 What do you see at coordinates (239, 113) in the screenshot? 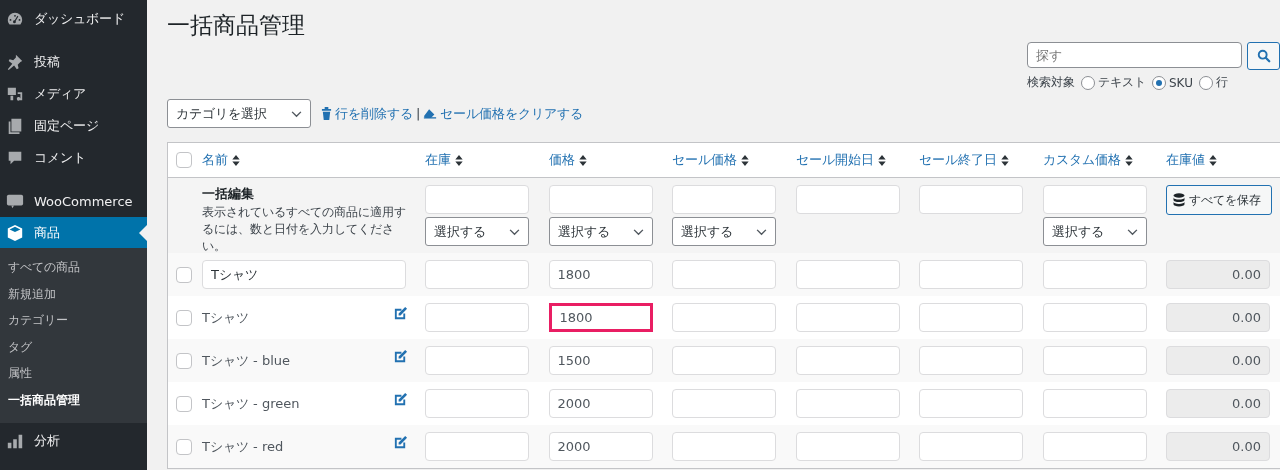
I see `category-select: カテゴリを選択` at bounding box center [239, 113].